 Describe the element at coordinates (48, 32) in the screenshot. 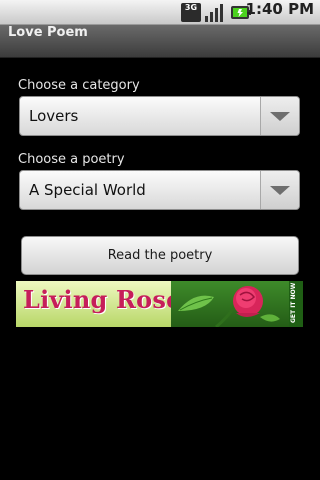

I see `app-title: Love Poem` at that location.